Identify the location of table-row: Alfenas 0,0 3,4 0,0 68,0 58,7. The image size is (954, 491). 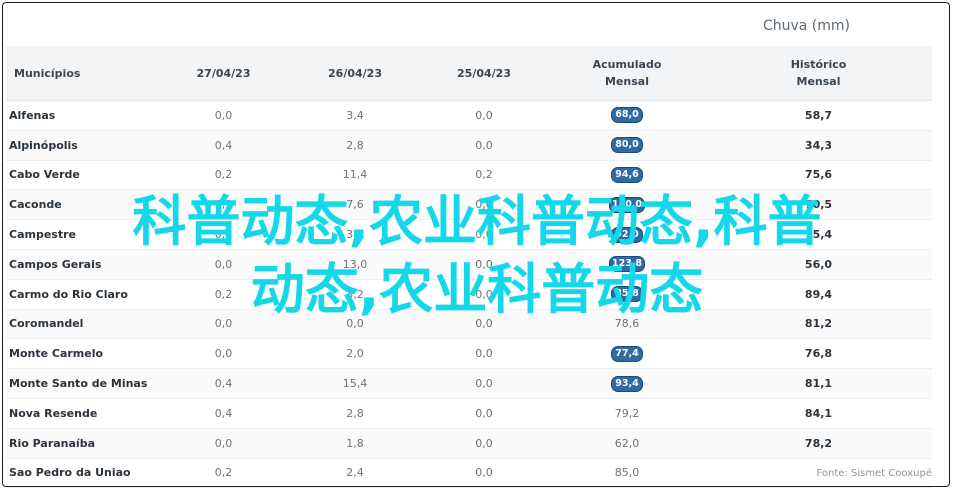
(469, 115).